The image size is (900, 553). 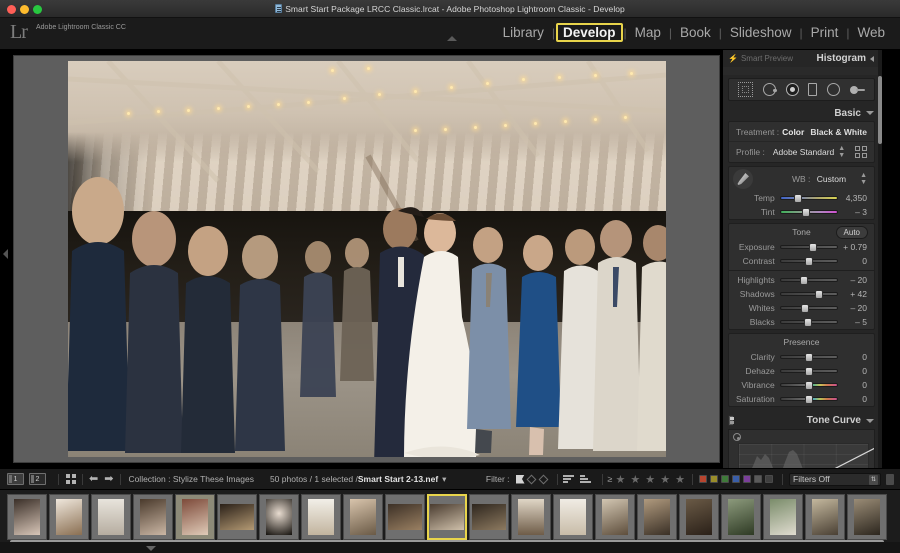 I want to click on whites-track, so click(x=808, y=308).